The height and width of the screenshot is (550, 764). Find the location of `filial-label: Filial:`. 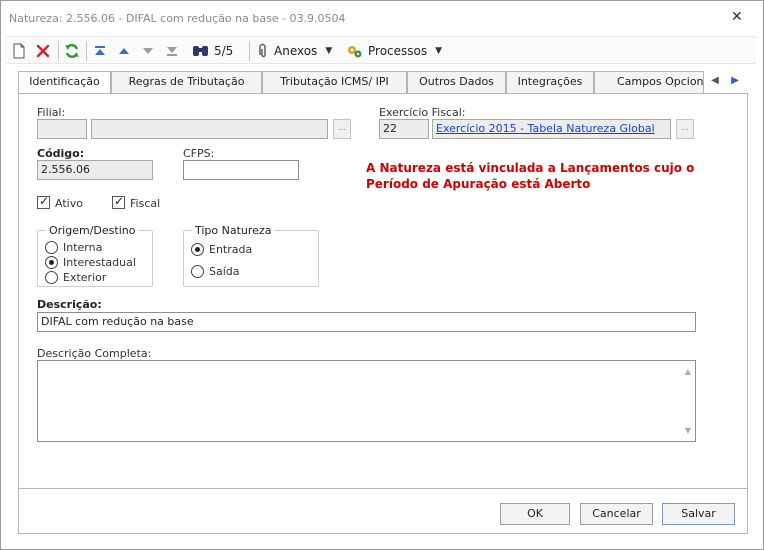

filial-label: Filial: is located at coordinates (51, 112).